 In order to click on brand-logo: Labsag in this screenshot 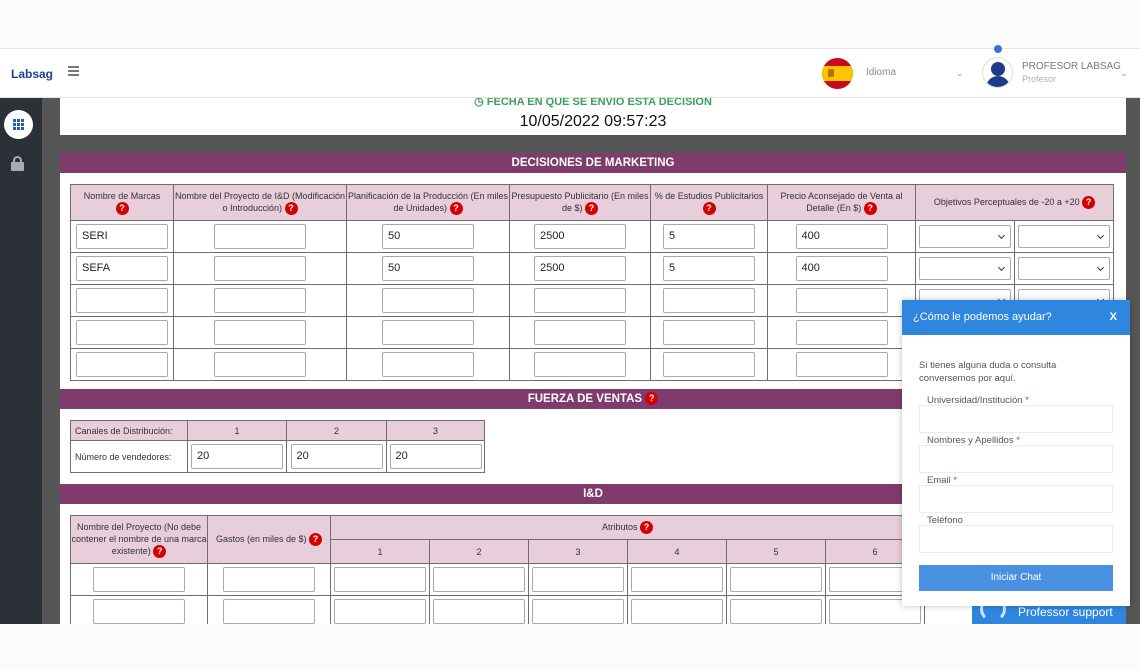, I will do `click(32, 74)`.